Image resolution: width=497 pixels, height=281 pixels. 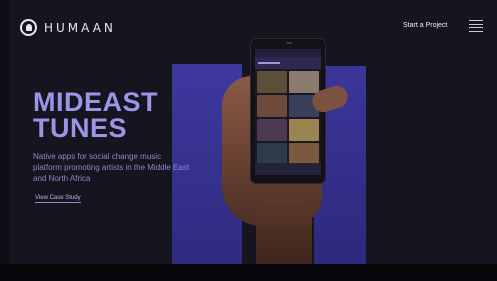 I want to click on phone-status-bar, so click(x=288, y=53).